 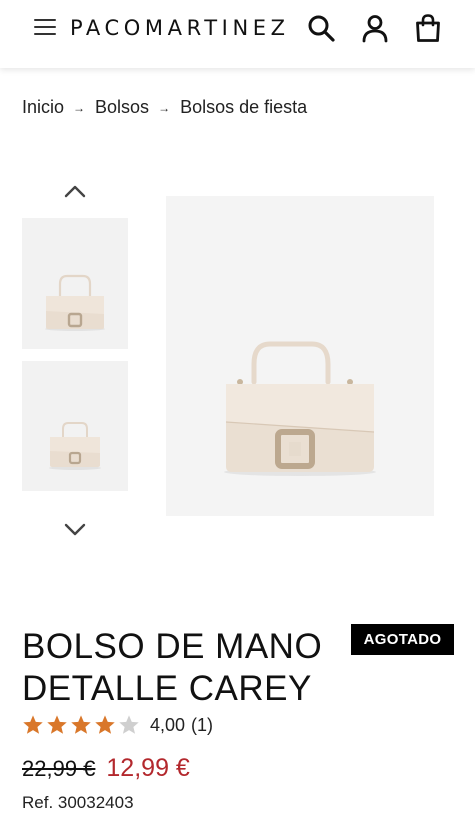 What do you see at coordinates (148, 768) in the screenshot?
I see `sale-price: 12,99 €` at bounding box center [148, 768].